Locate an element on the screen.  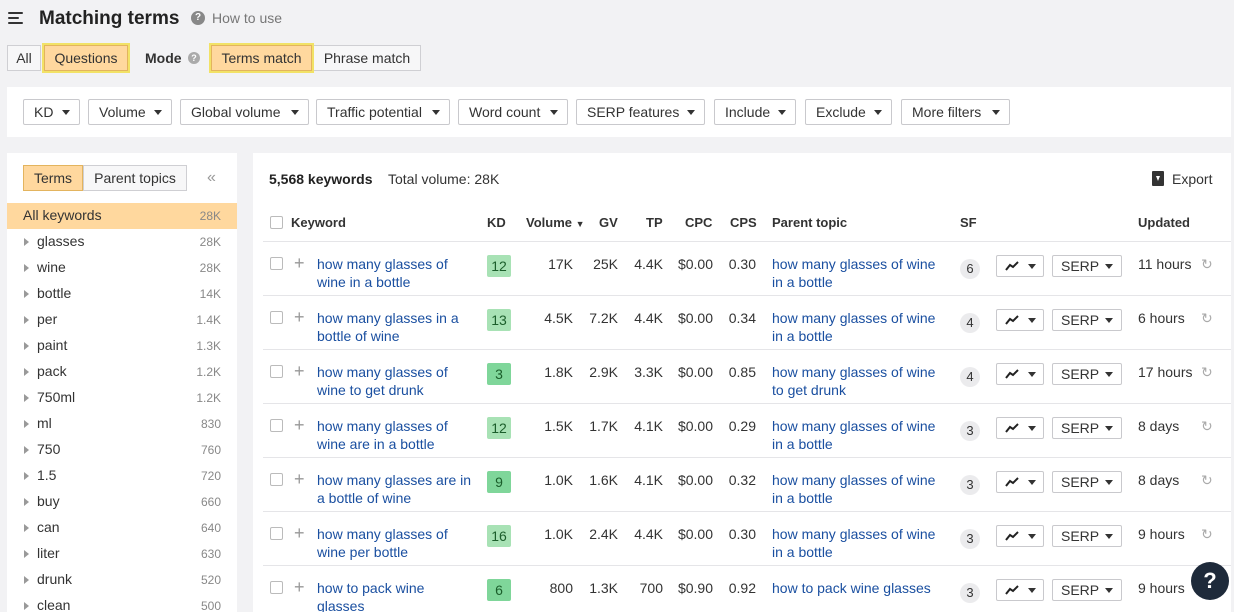
col-keyword: Keyword is located at coordinates (318, 222).